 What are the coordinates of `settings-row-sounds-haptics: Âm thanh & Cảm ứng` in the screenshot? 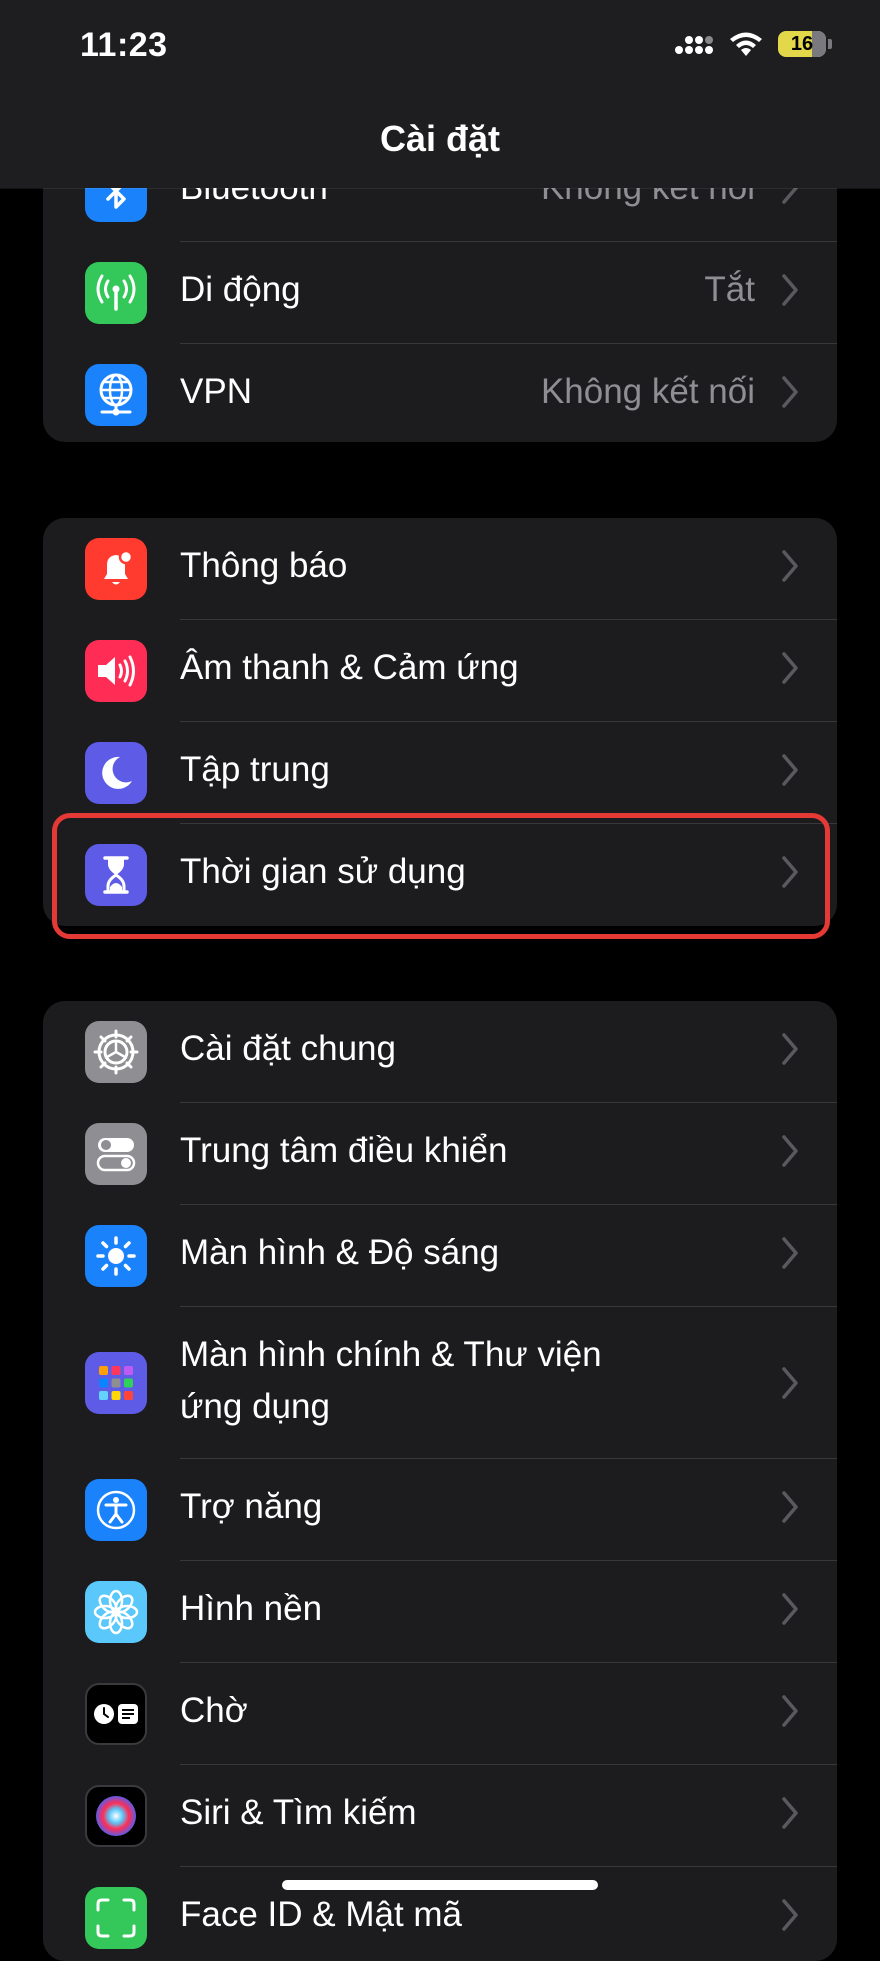 It's located at (440, 671).